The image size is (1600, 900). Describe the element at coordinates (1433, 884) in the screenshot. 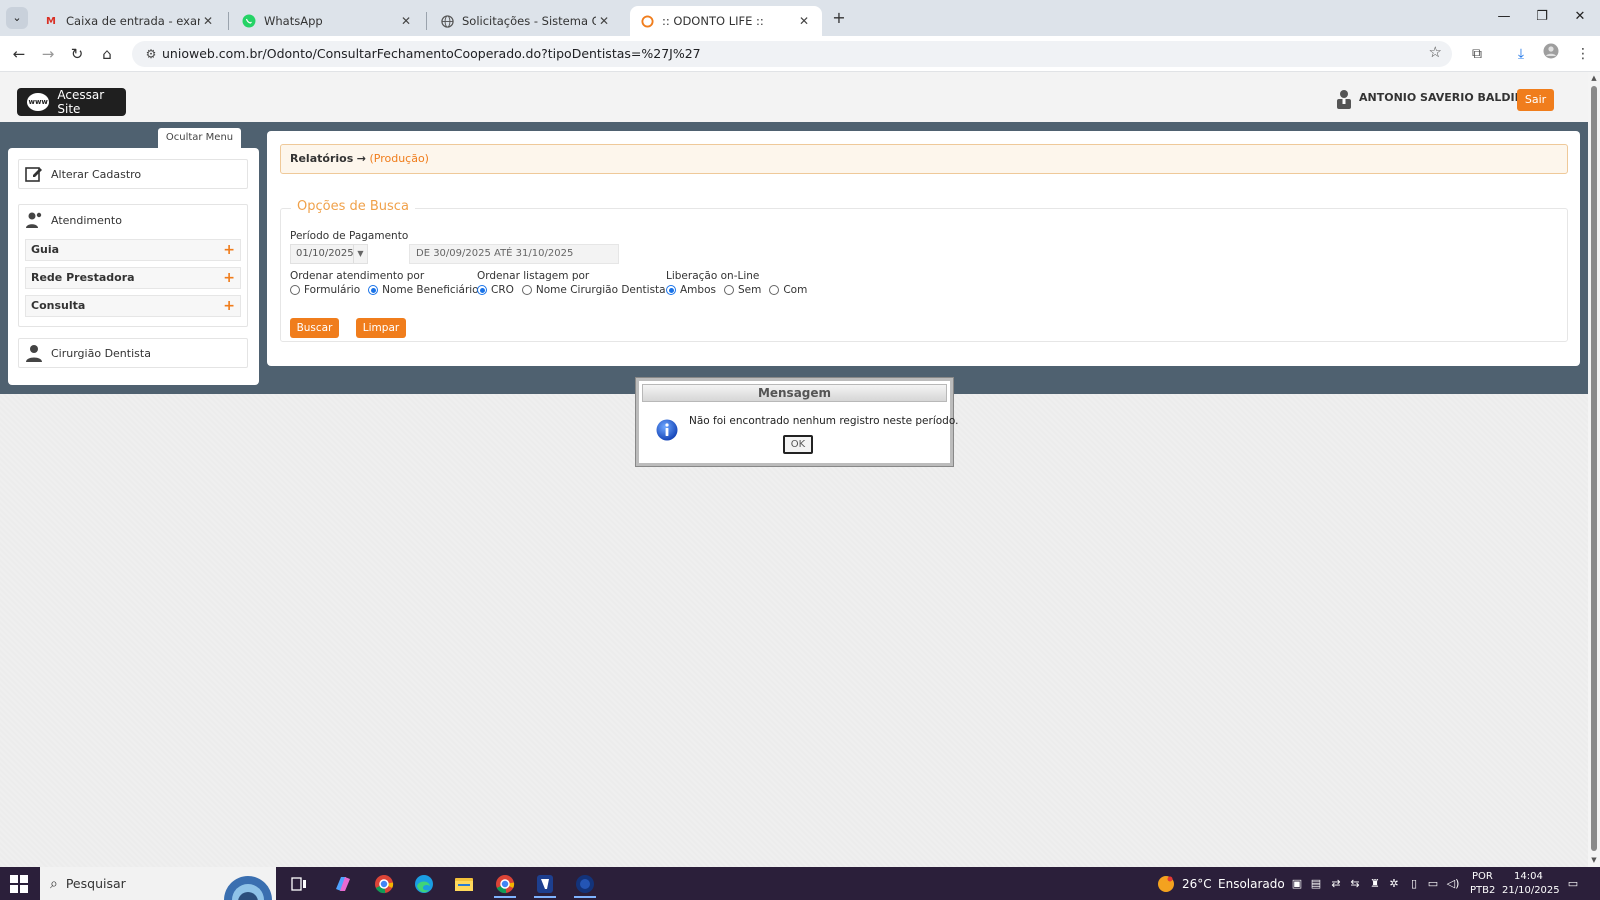

I see `network-icon: ▭` at that location.